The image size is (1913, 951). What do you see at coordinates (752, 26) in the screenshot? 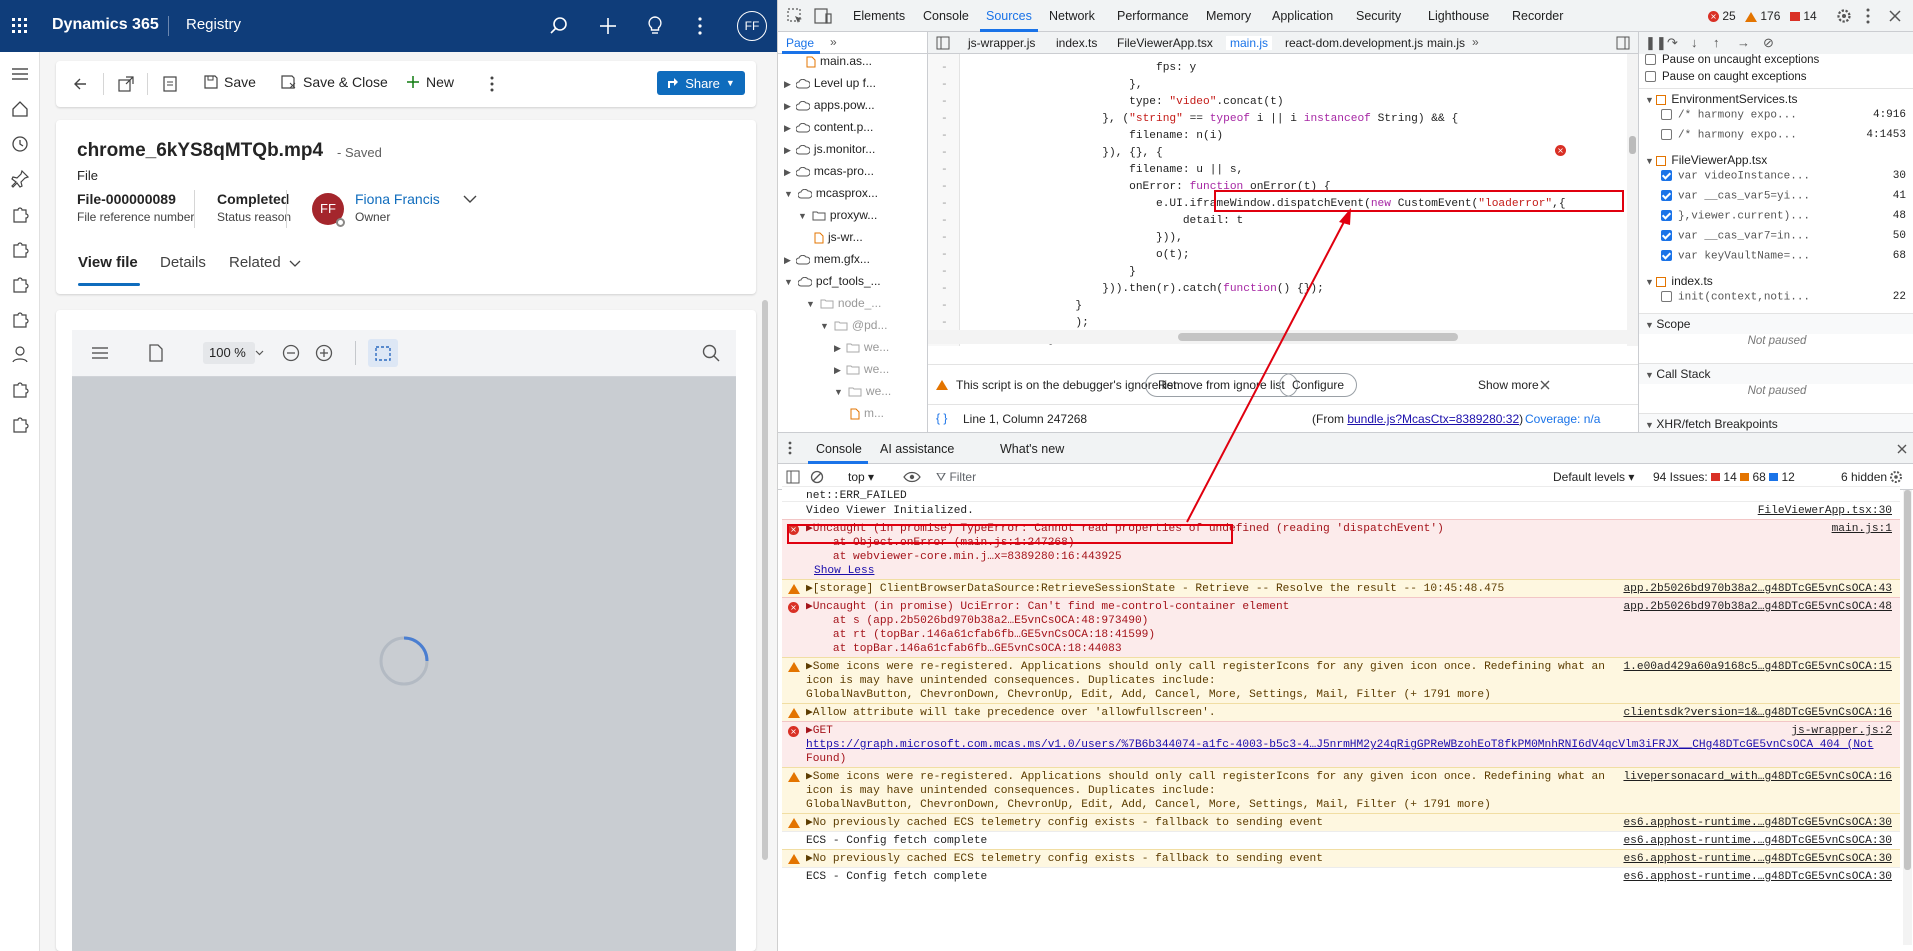
I see `user-avatar: FF` at bounding box center [752, 26].